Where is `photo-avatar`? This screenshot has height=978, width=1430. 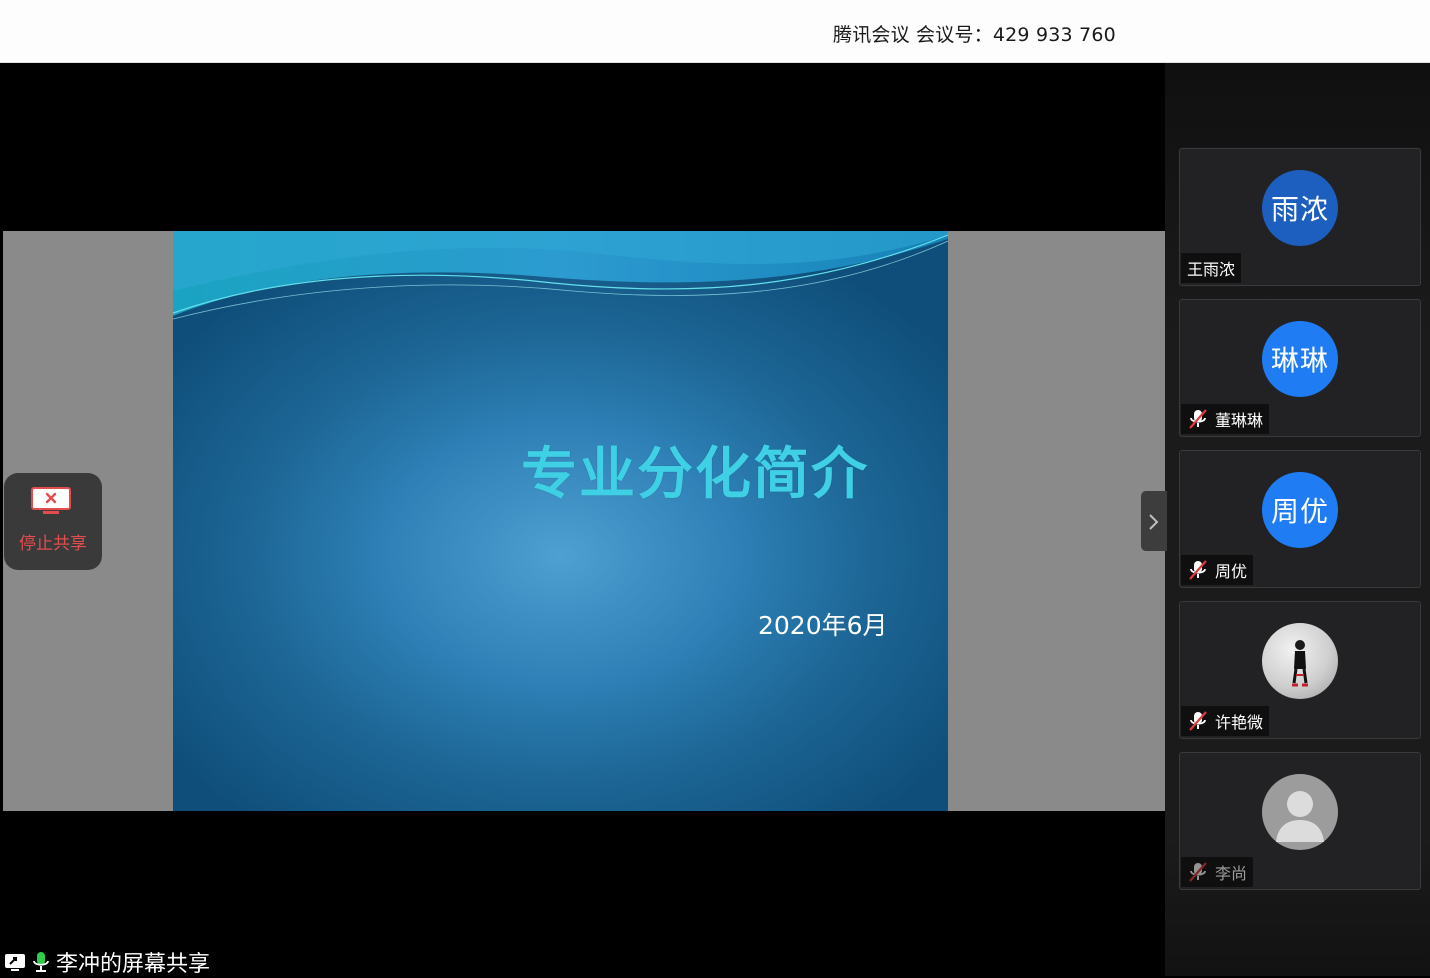
photo-avatar is located at coordinates (1300, 661).